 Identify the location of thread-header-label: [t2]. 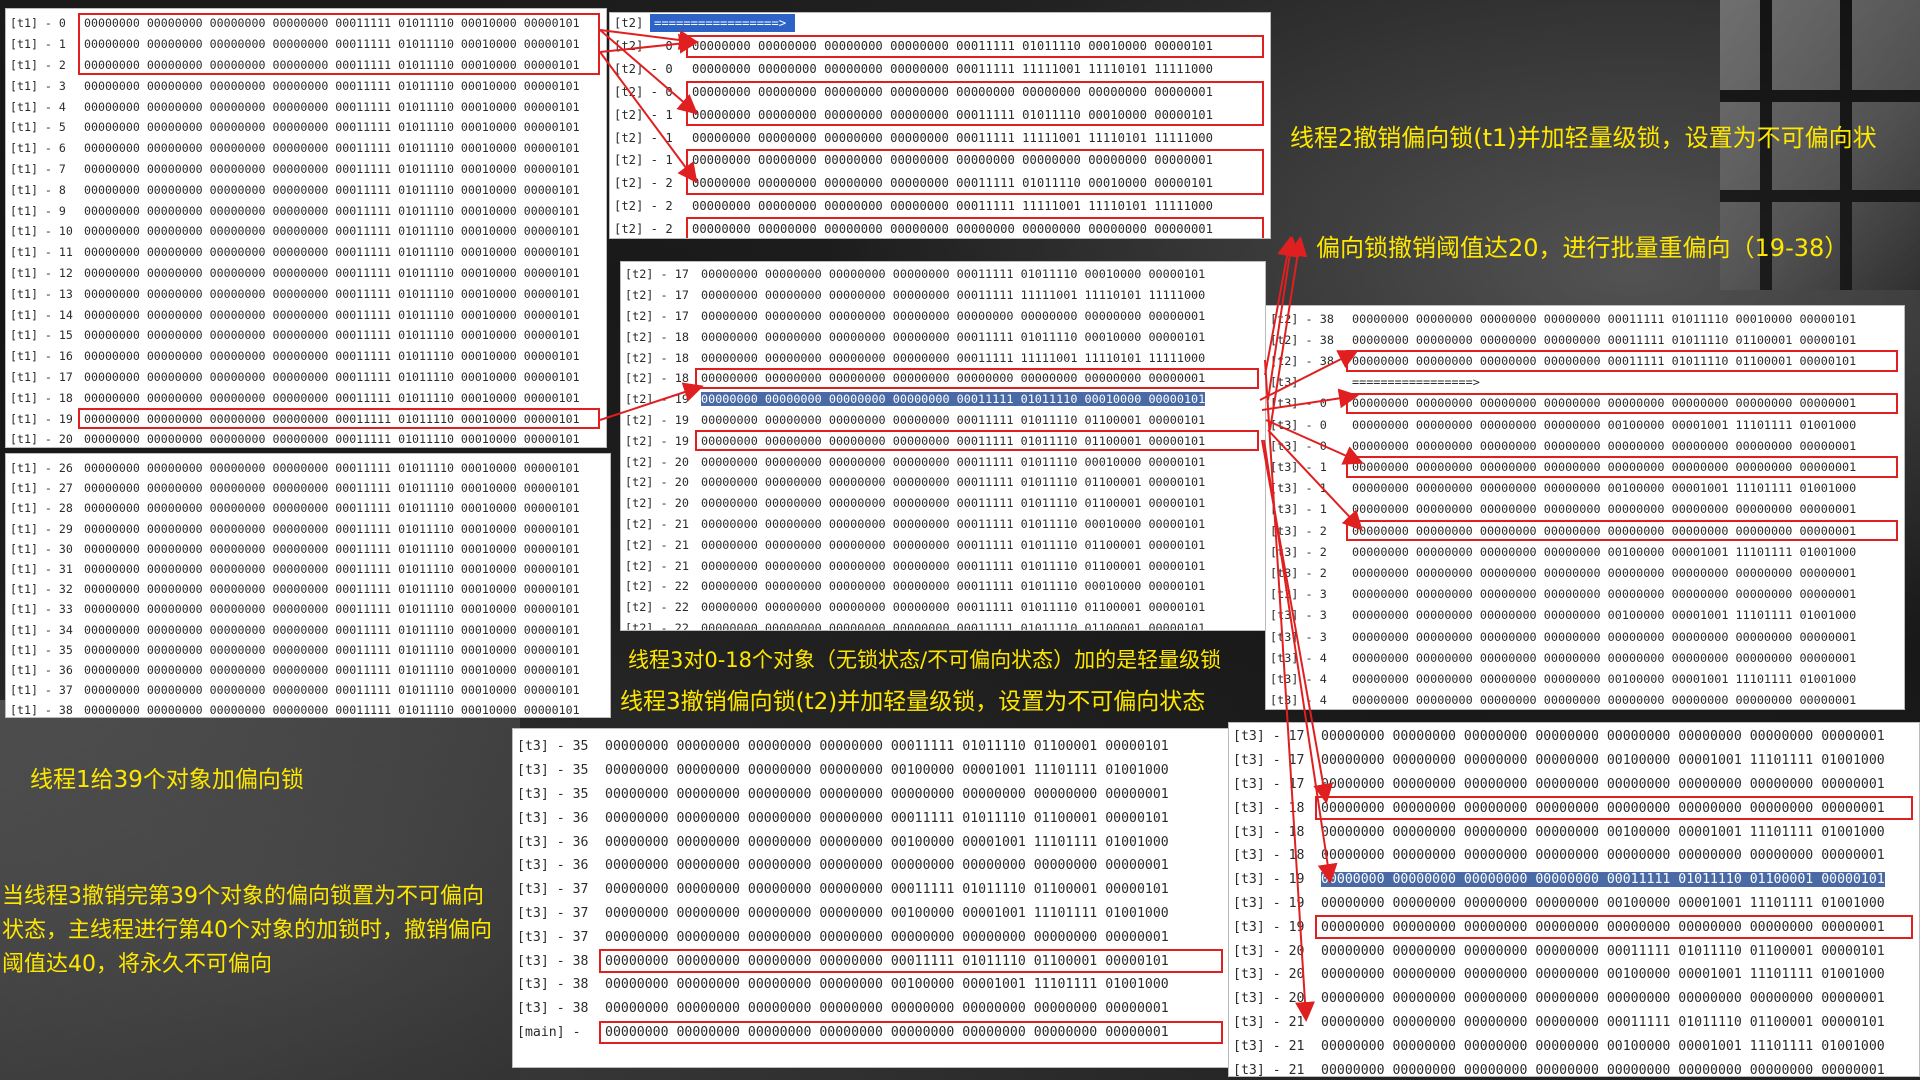
(629, 23).